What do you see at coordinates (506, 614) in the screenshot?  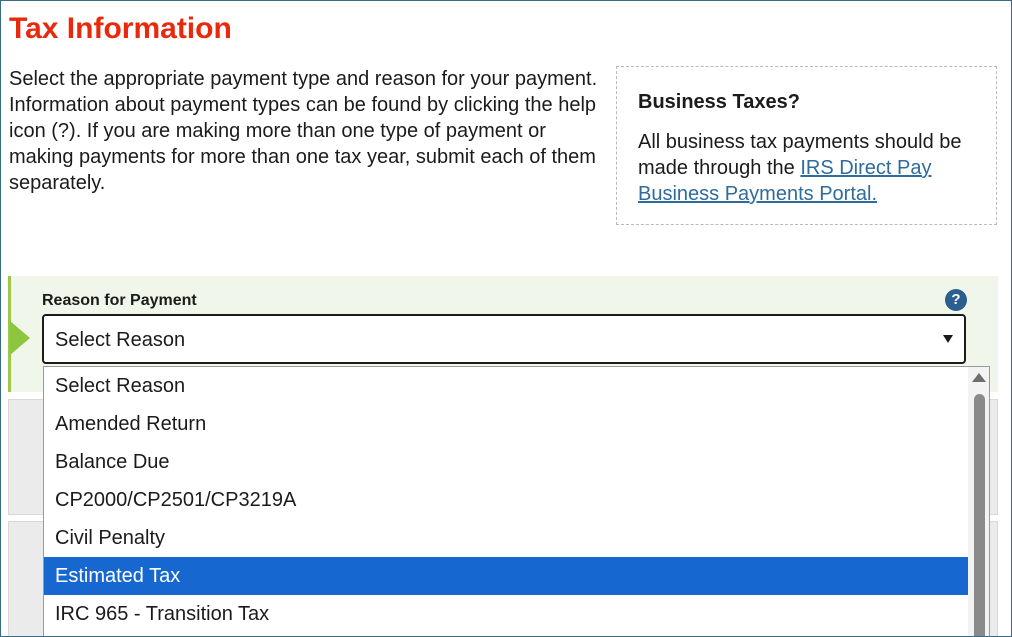 I see `dropdown-option: IRC 965 - Transition Tax` at bounding box center [506, 614].